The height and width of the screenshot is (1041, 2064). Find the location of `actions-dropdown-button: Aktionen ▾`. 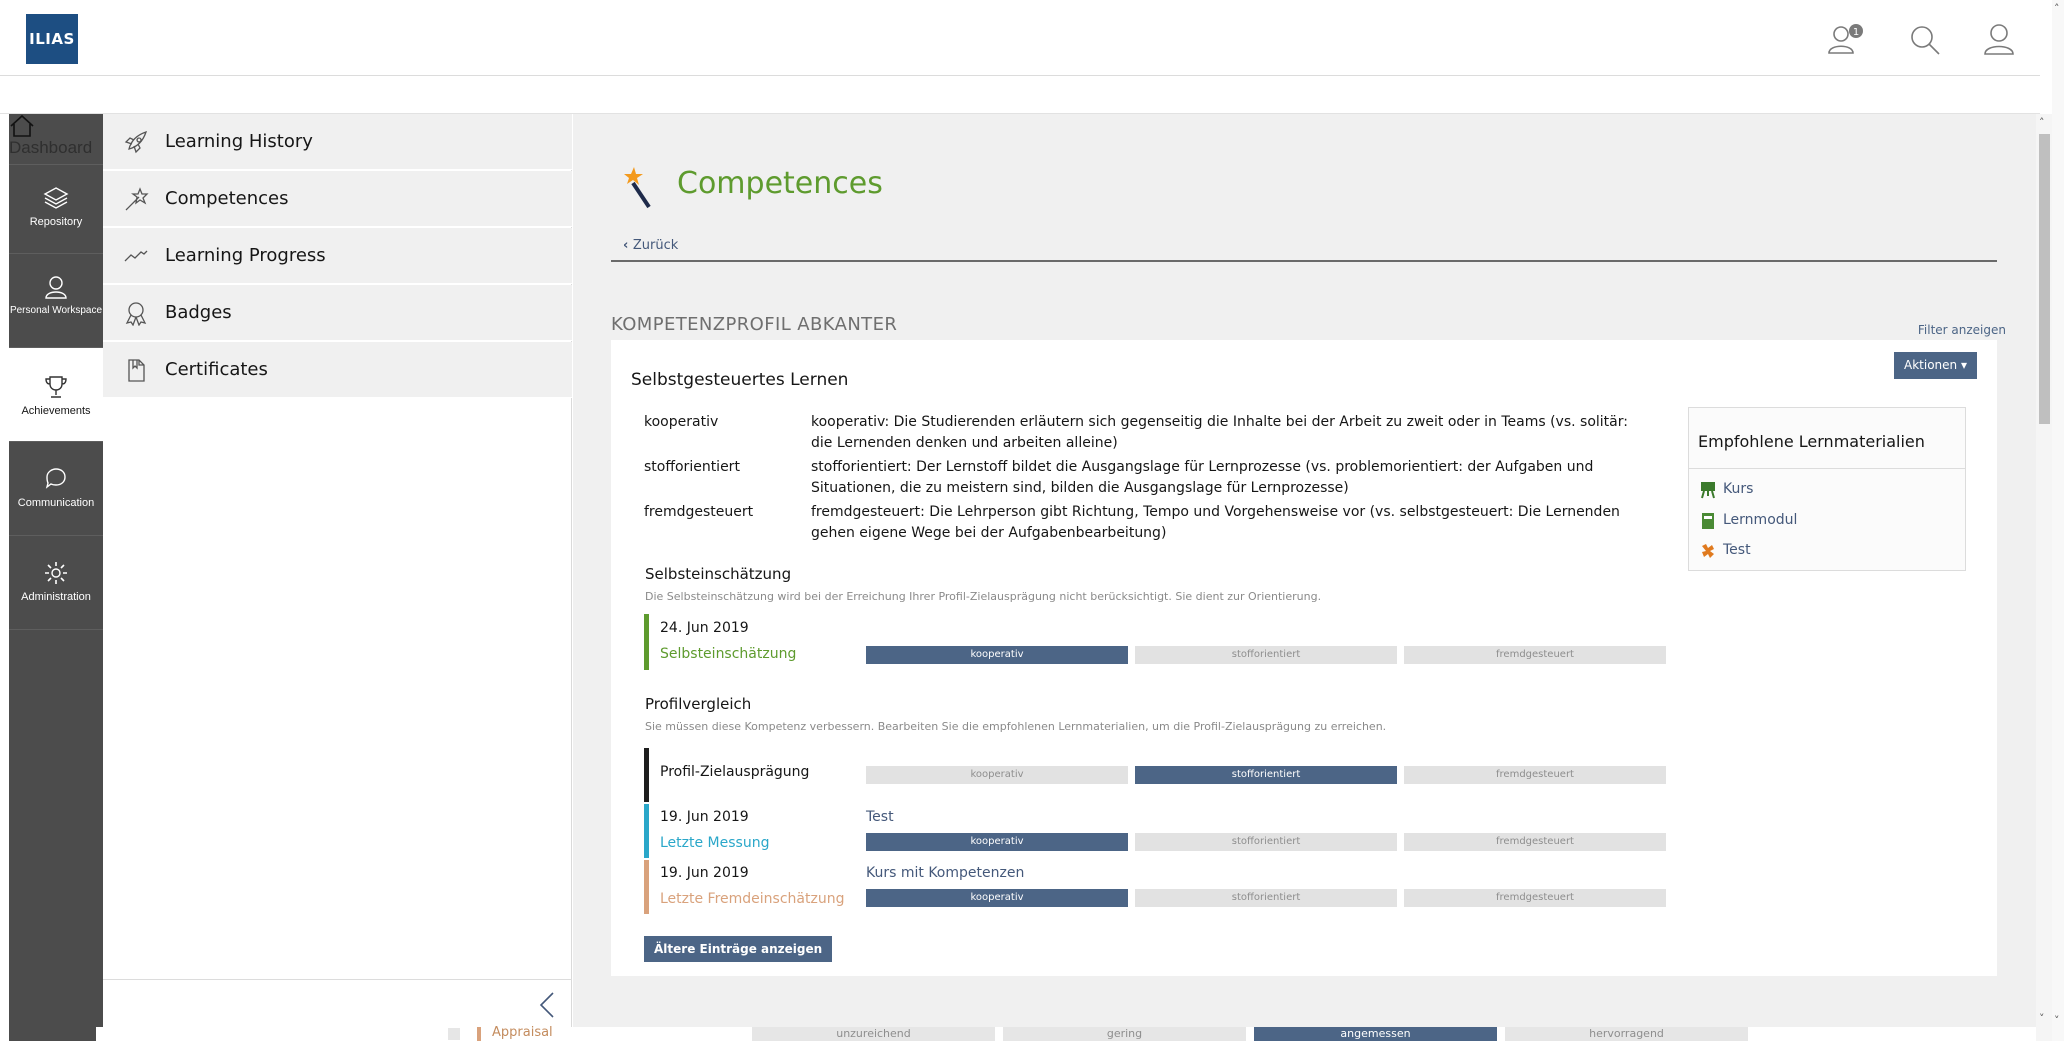

actions-dropdown-button: Aktionen ▾ is located at coordinates (1935, 365).